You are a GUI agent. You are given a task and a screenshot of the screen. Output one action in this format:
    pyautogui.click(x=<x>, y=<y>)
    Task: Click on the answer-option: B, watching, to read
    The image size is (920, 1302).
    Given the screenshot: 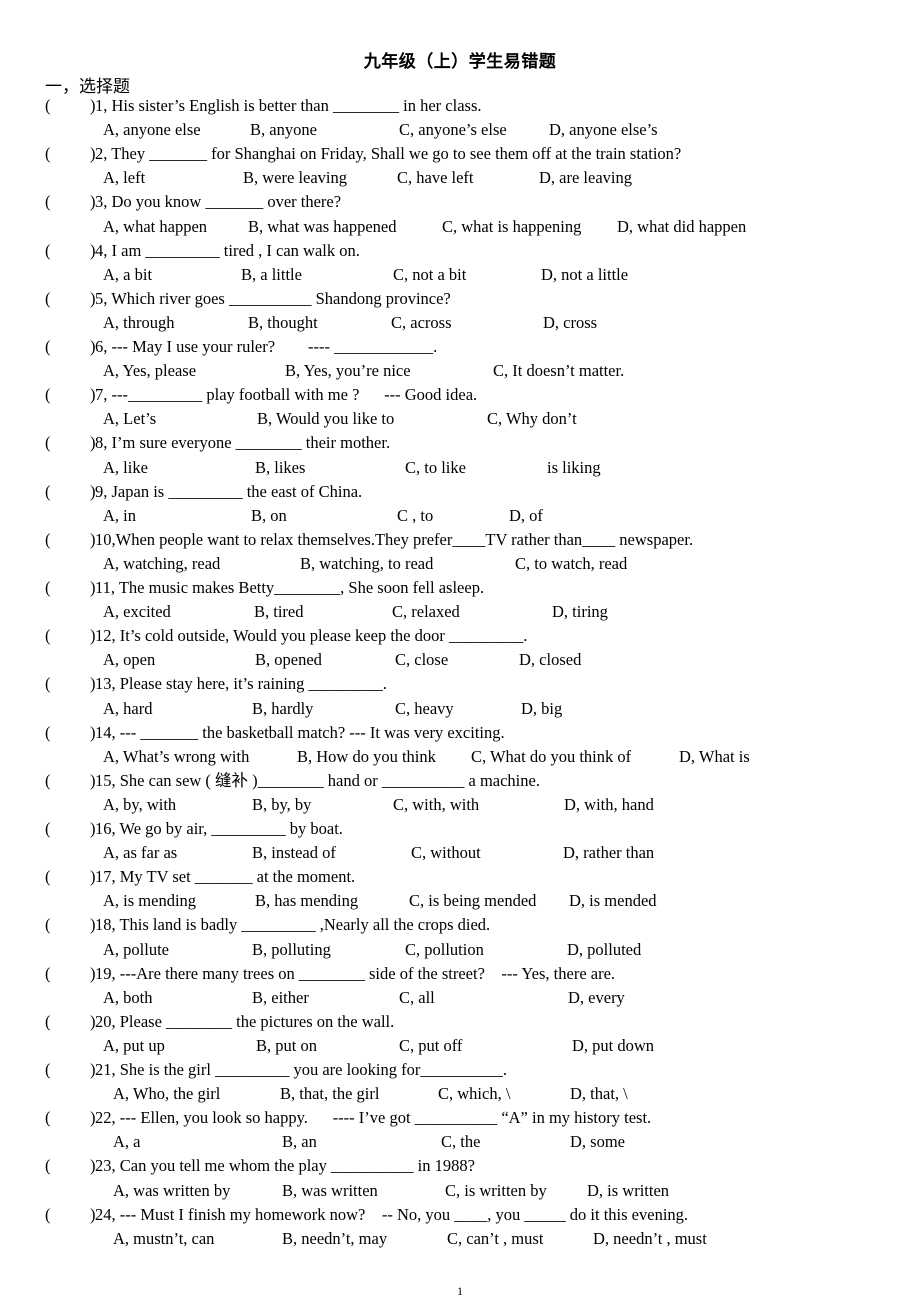 What is the action you would take?
    pyautogui.click(x=367, y=563)
    